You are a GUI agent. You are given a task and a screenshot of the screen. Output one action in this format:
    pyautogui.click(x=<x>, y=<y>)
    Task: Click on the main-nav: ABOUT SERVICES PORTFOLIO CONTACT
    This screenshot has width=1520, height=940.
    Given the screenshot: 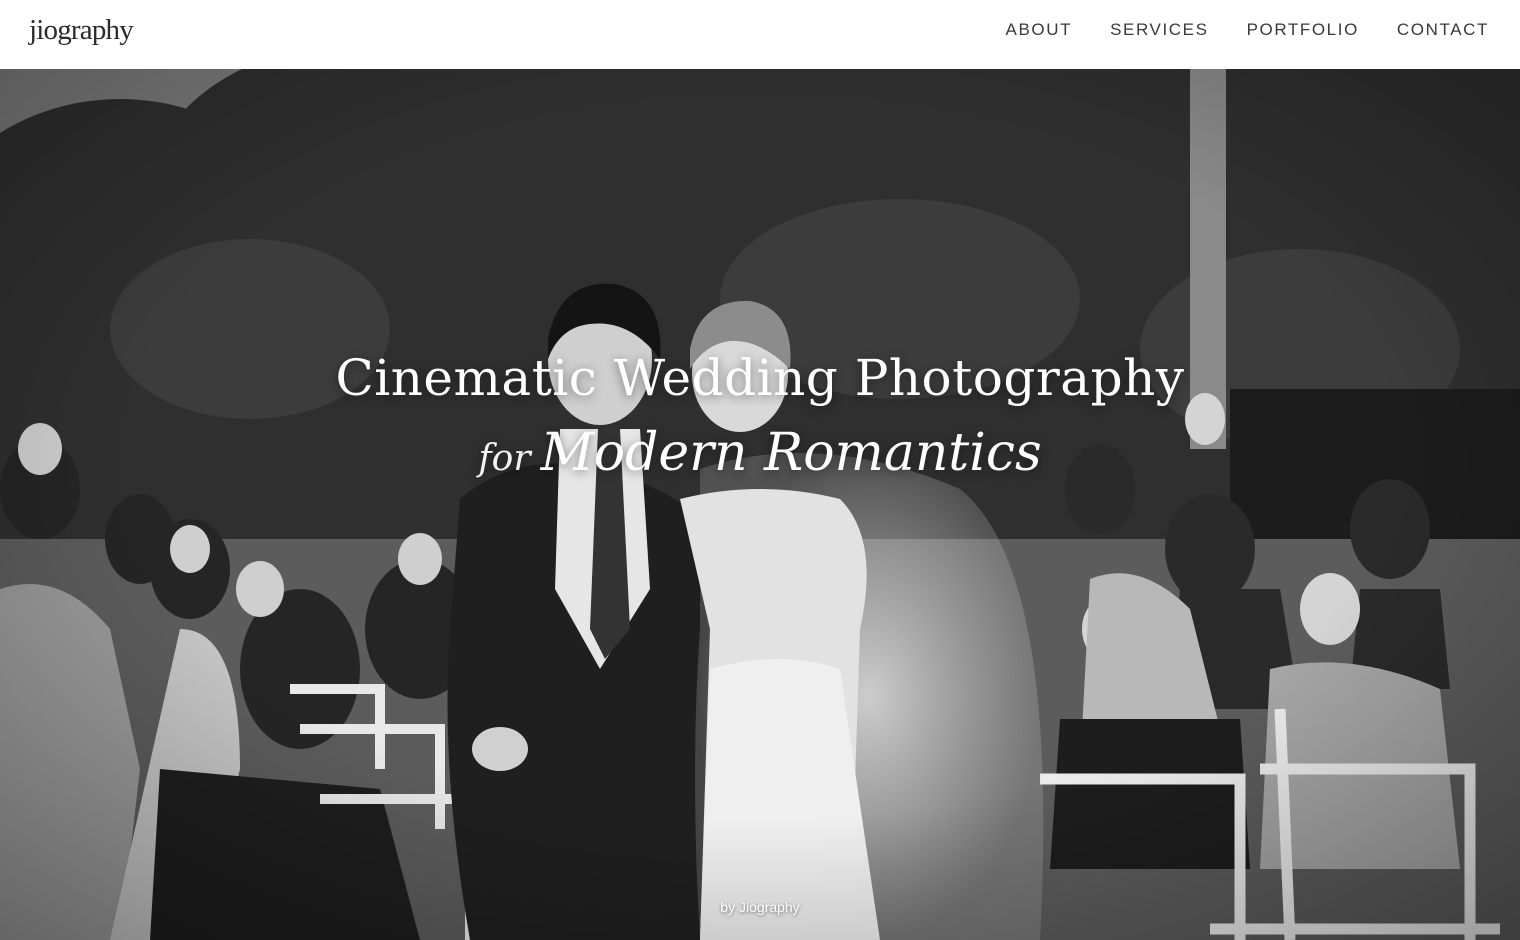 What is the action you would take?
    pyautogui.click(x=1247, y=30)
    